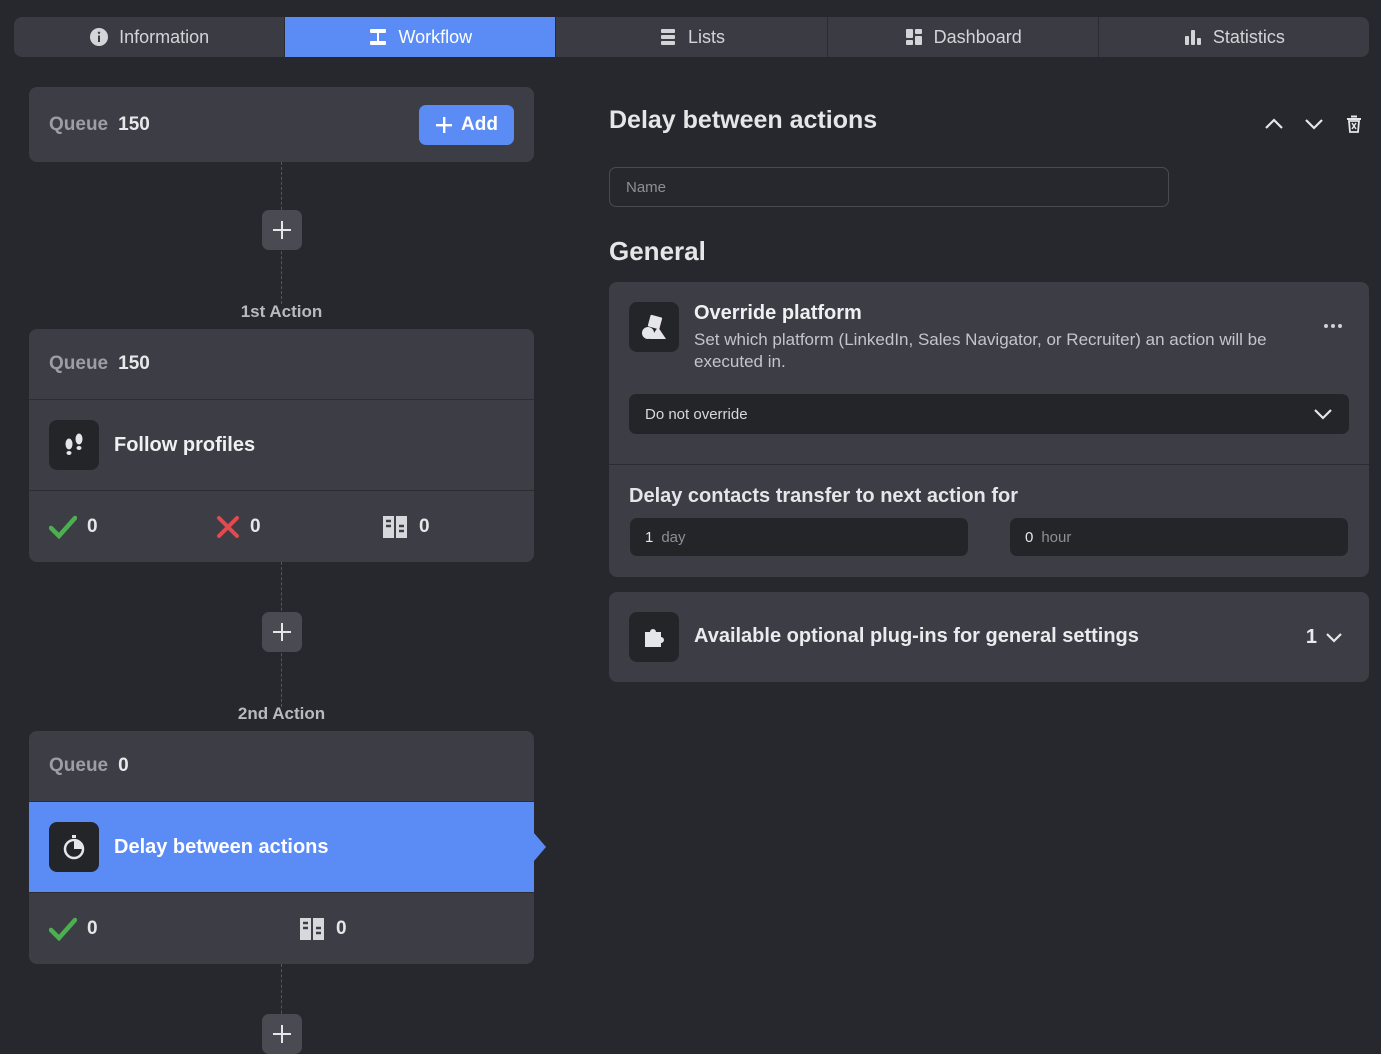 The height and width of the screenshot is (1054, 1381). I want to click on stats-row: 0 0 0, so click(281, 526).